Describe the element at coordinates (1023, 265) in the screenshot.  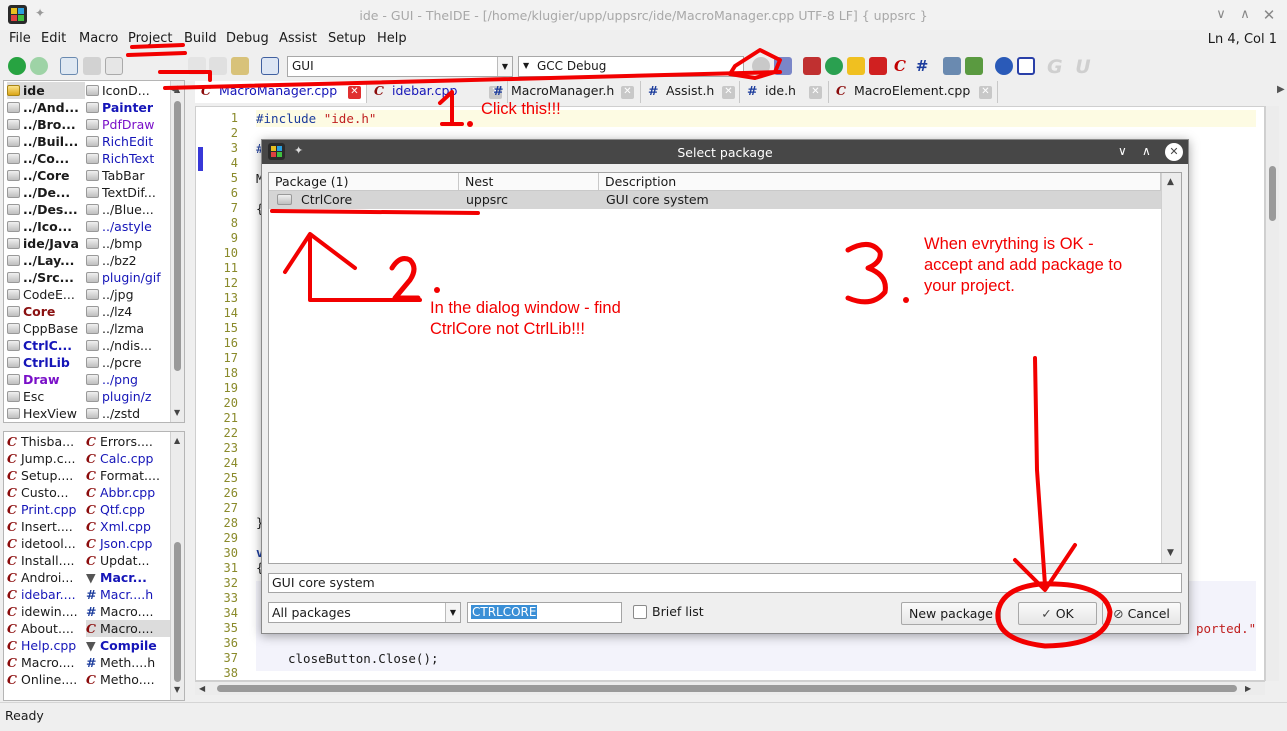
I see `annotation-step3-line2: accept and add package to` at that location.